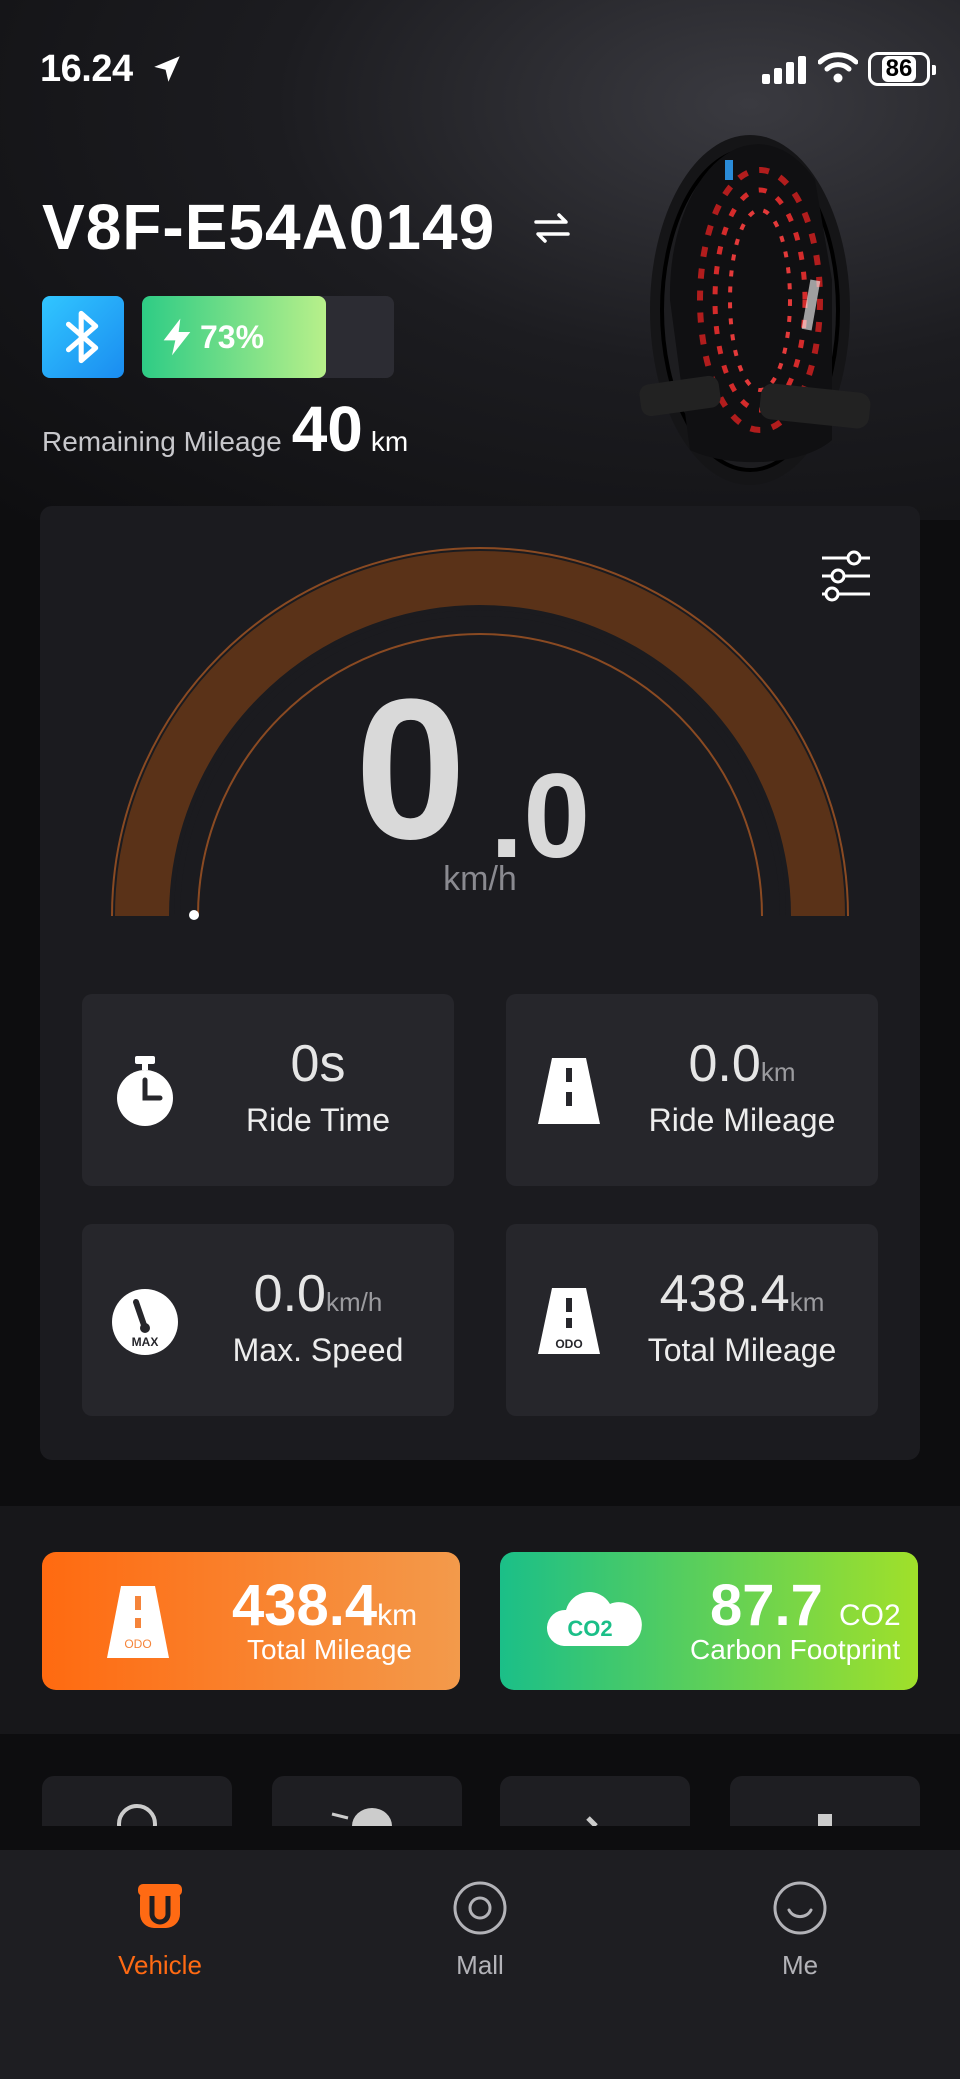  I want to click on battery-indicator: 86, so click(902, 69).